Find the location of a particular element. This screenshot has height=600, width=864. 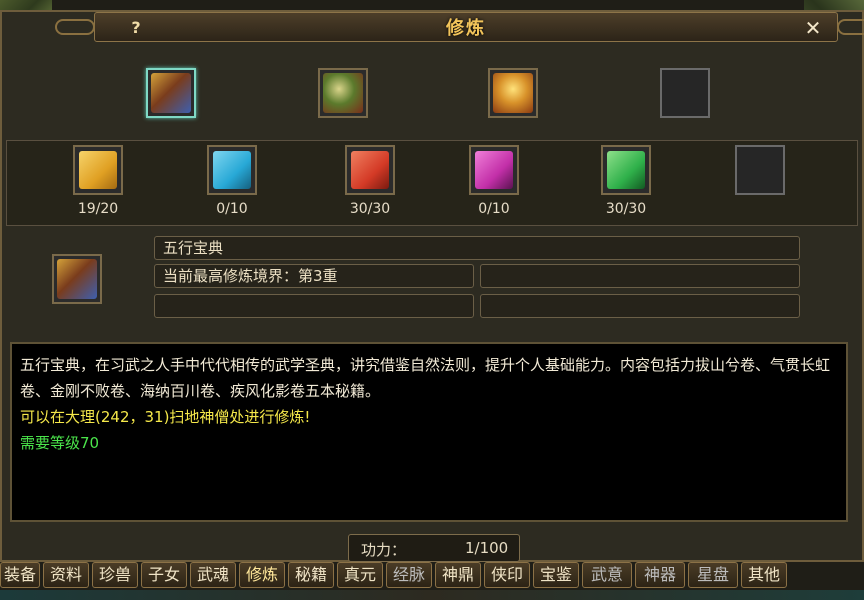

scroll-bundle-icon is located at coordinates (343, 93).